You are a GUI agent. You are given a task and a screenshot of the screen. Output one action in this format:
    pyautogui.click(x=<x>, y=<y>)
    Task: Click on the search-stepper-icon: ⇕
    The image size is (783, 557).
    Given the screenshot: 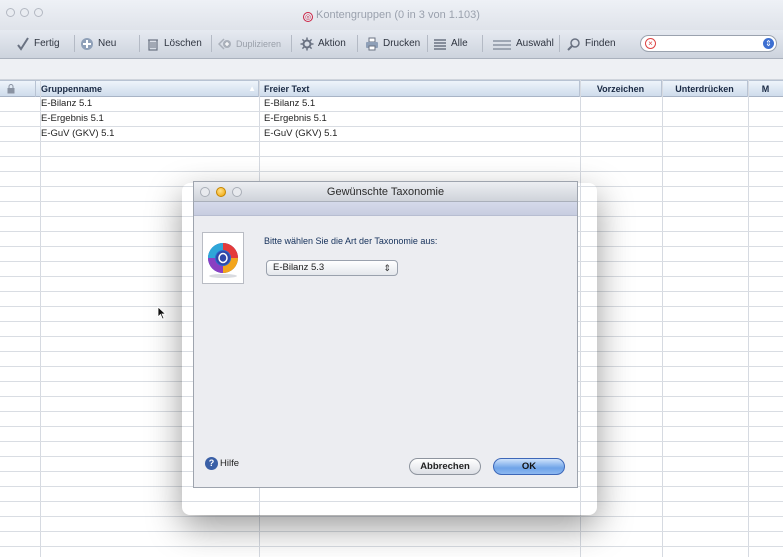 What is the action you would take?
    pyautogui.click(x=768, y=43)
    